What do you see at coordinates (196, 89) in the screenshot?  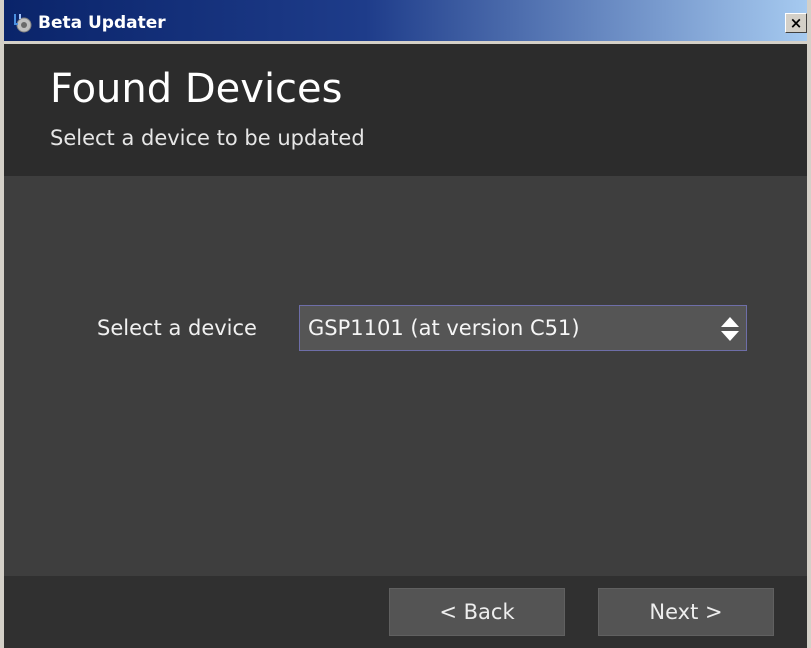 I see `page-title: Found Devices` at bounding box center [196, 89].